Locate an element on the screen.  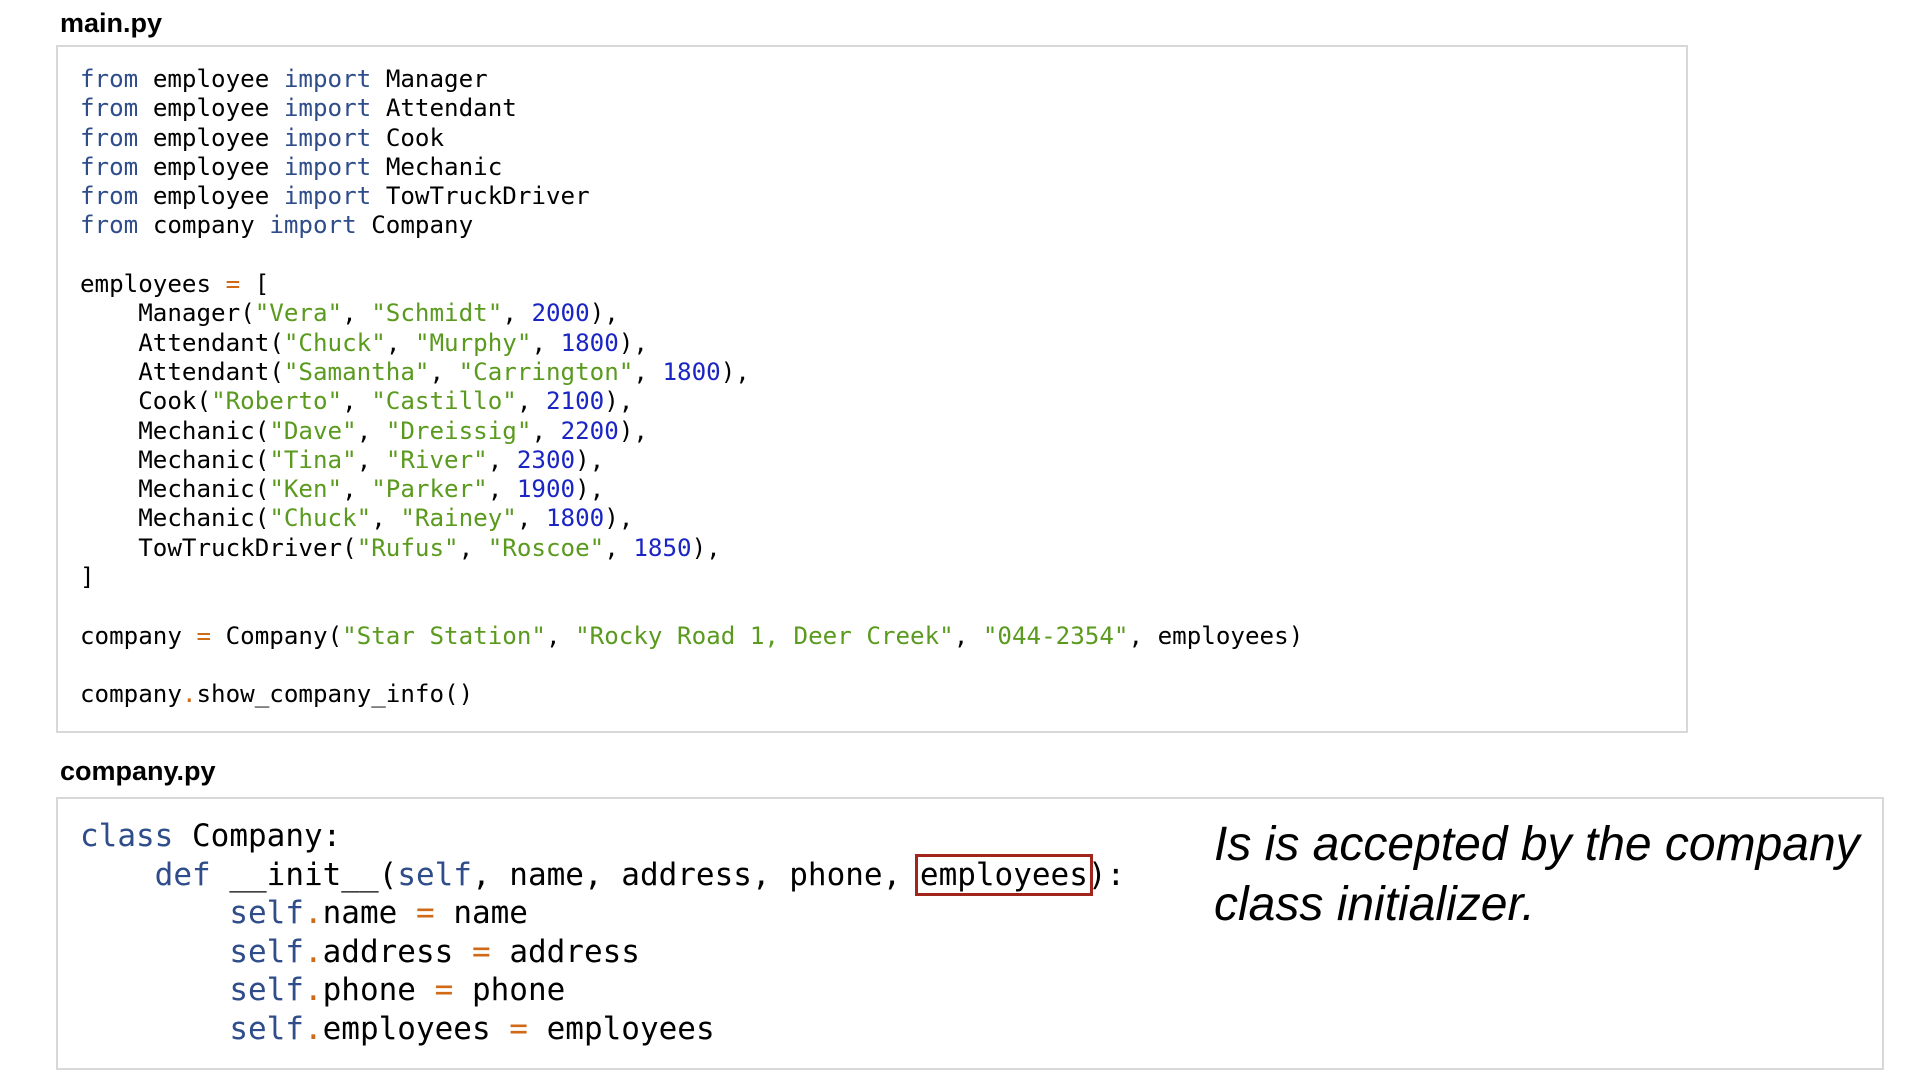
last-name-arg: "Schmidt" is located at coordinates (437, 313).